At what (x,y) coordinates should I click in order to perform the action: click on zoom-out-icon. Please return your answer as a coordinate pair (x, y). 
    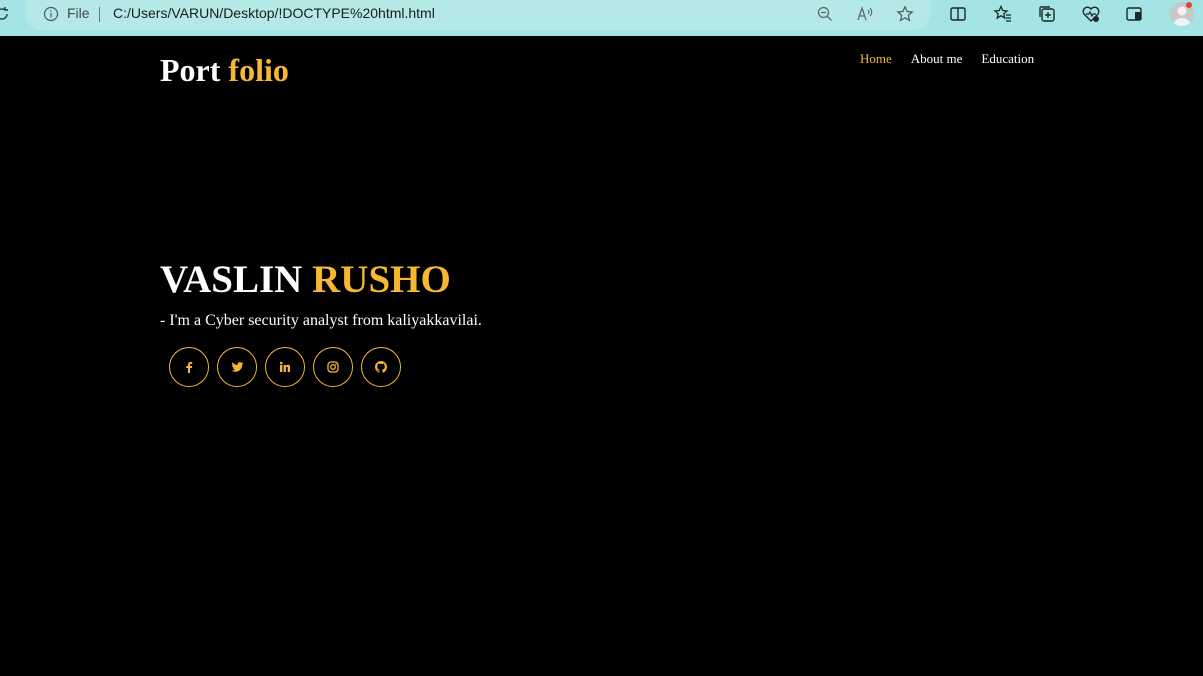
    Looking at the image, I should click on (825, 14).